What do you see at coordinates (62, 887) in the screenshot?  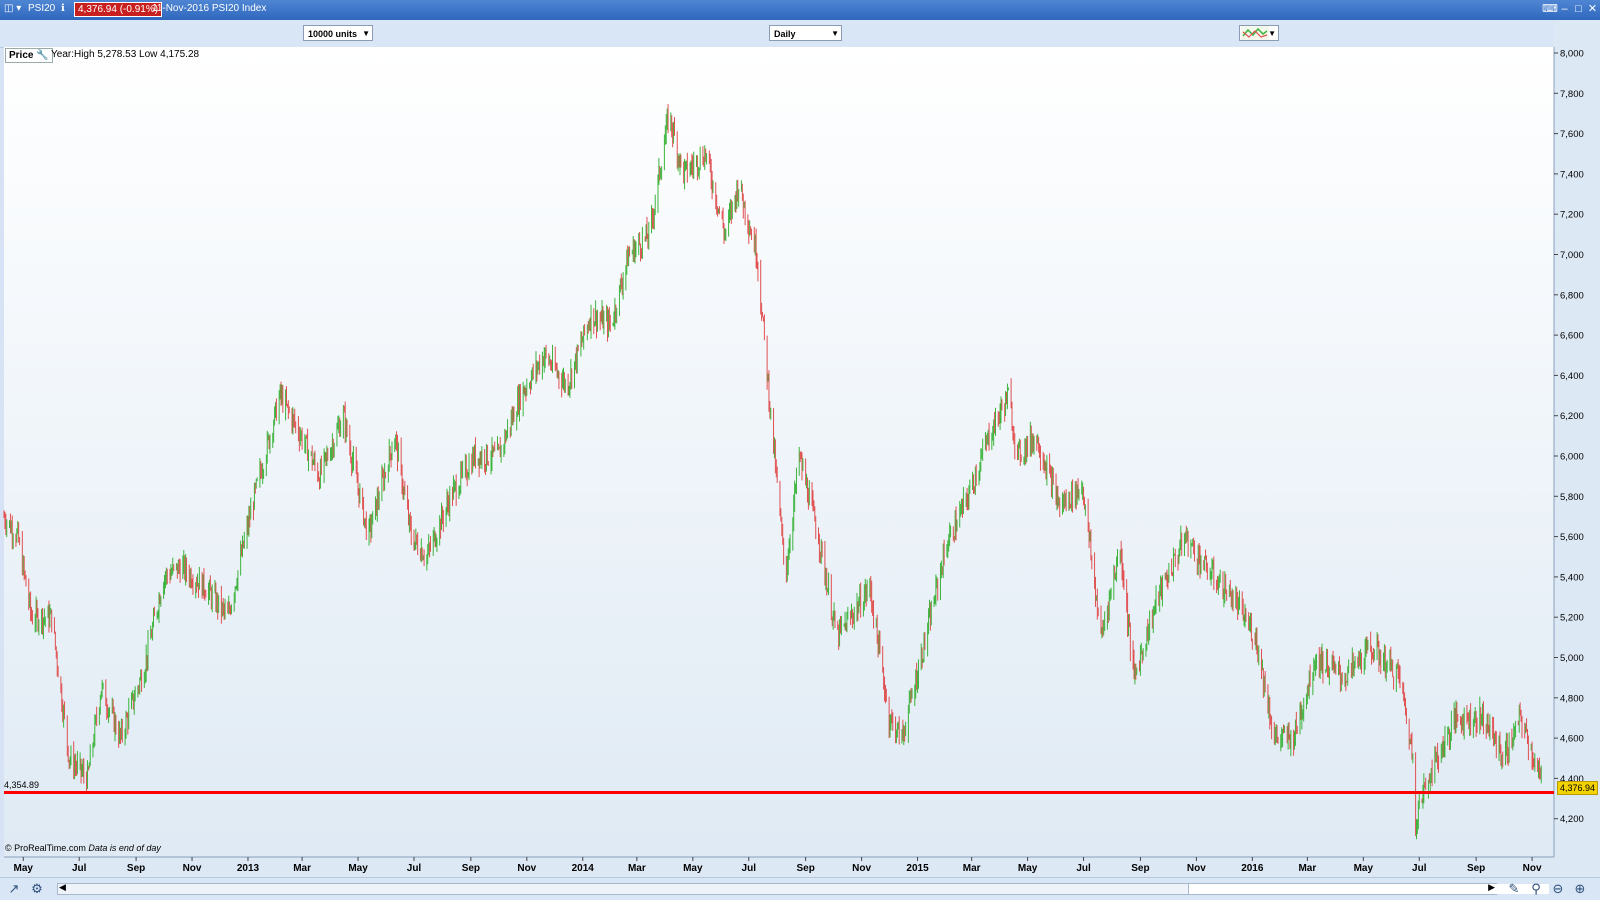 I see `scroll-left-icon: ◀` at bounding box center [62, 887].